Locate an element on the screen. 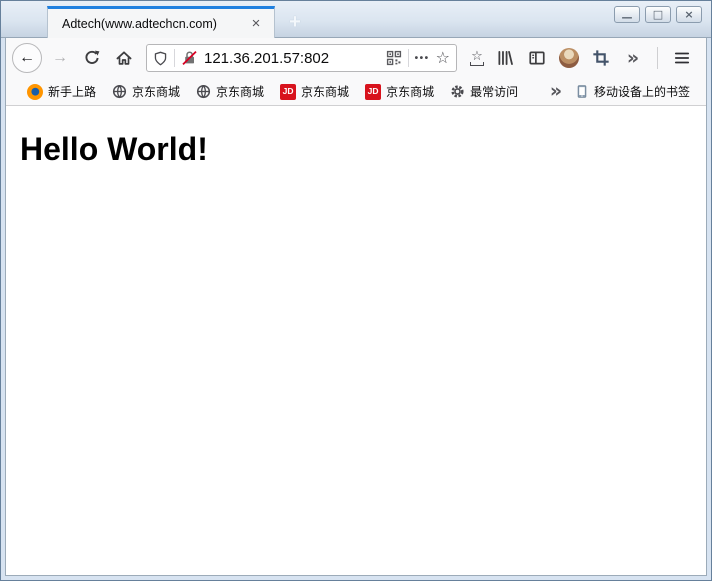 This screenshot has height=581, width=712. back-button: ← is located at coordinates (27, 58).